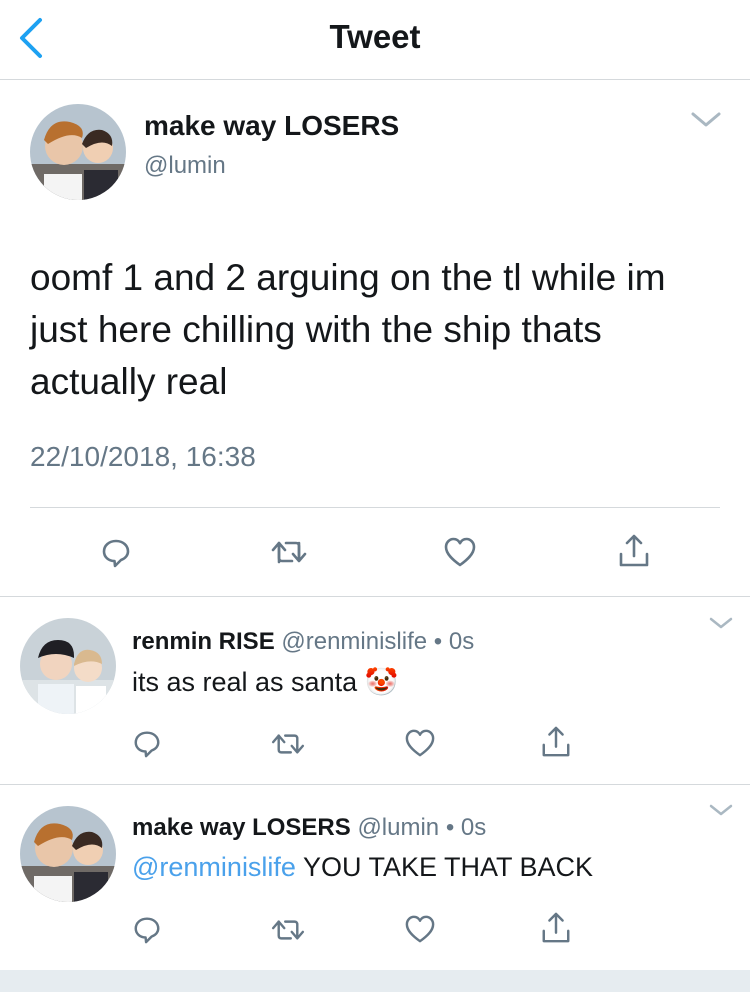 The width and height of the screenshot is (750, 992). Describe the element at coordinates (241, 827) in the screenshot. I see `reply-author-name: make way LOSERS` at that location.